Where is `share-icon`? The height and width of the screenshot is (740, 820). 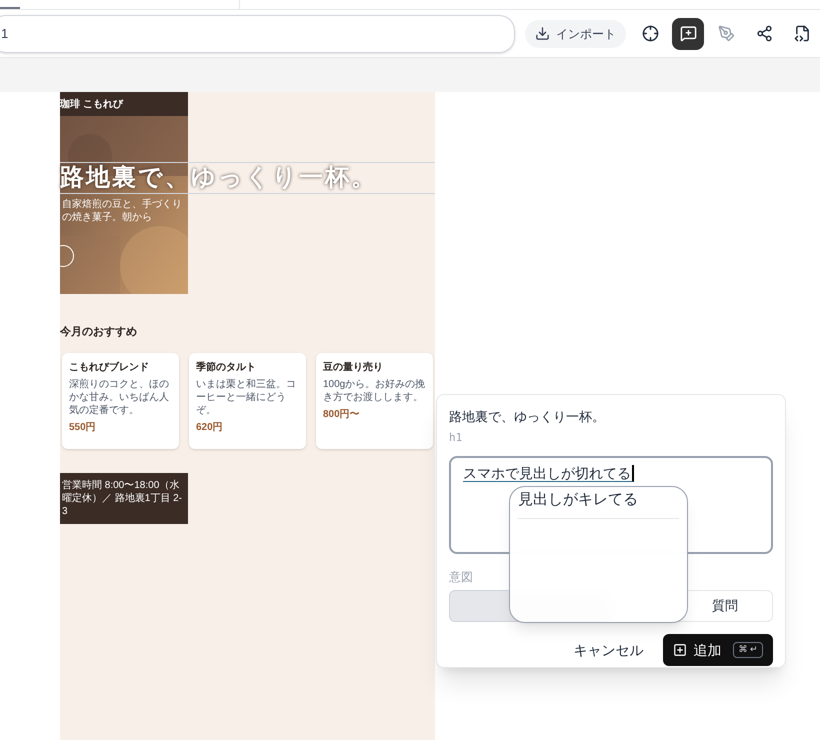 share-icon is located at coordinates (764, 33).